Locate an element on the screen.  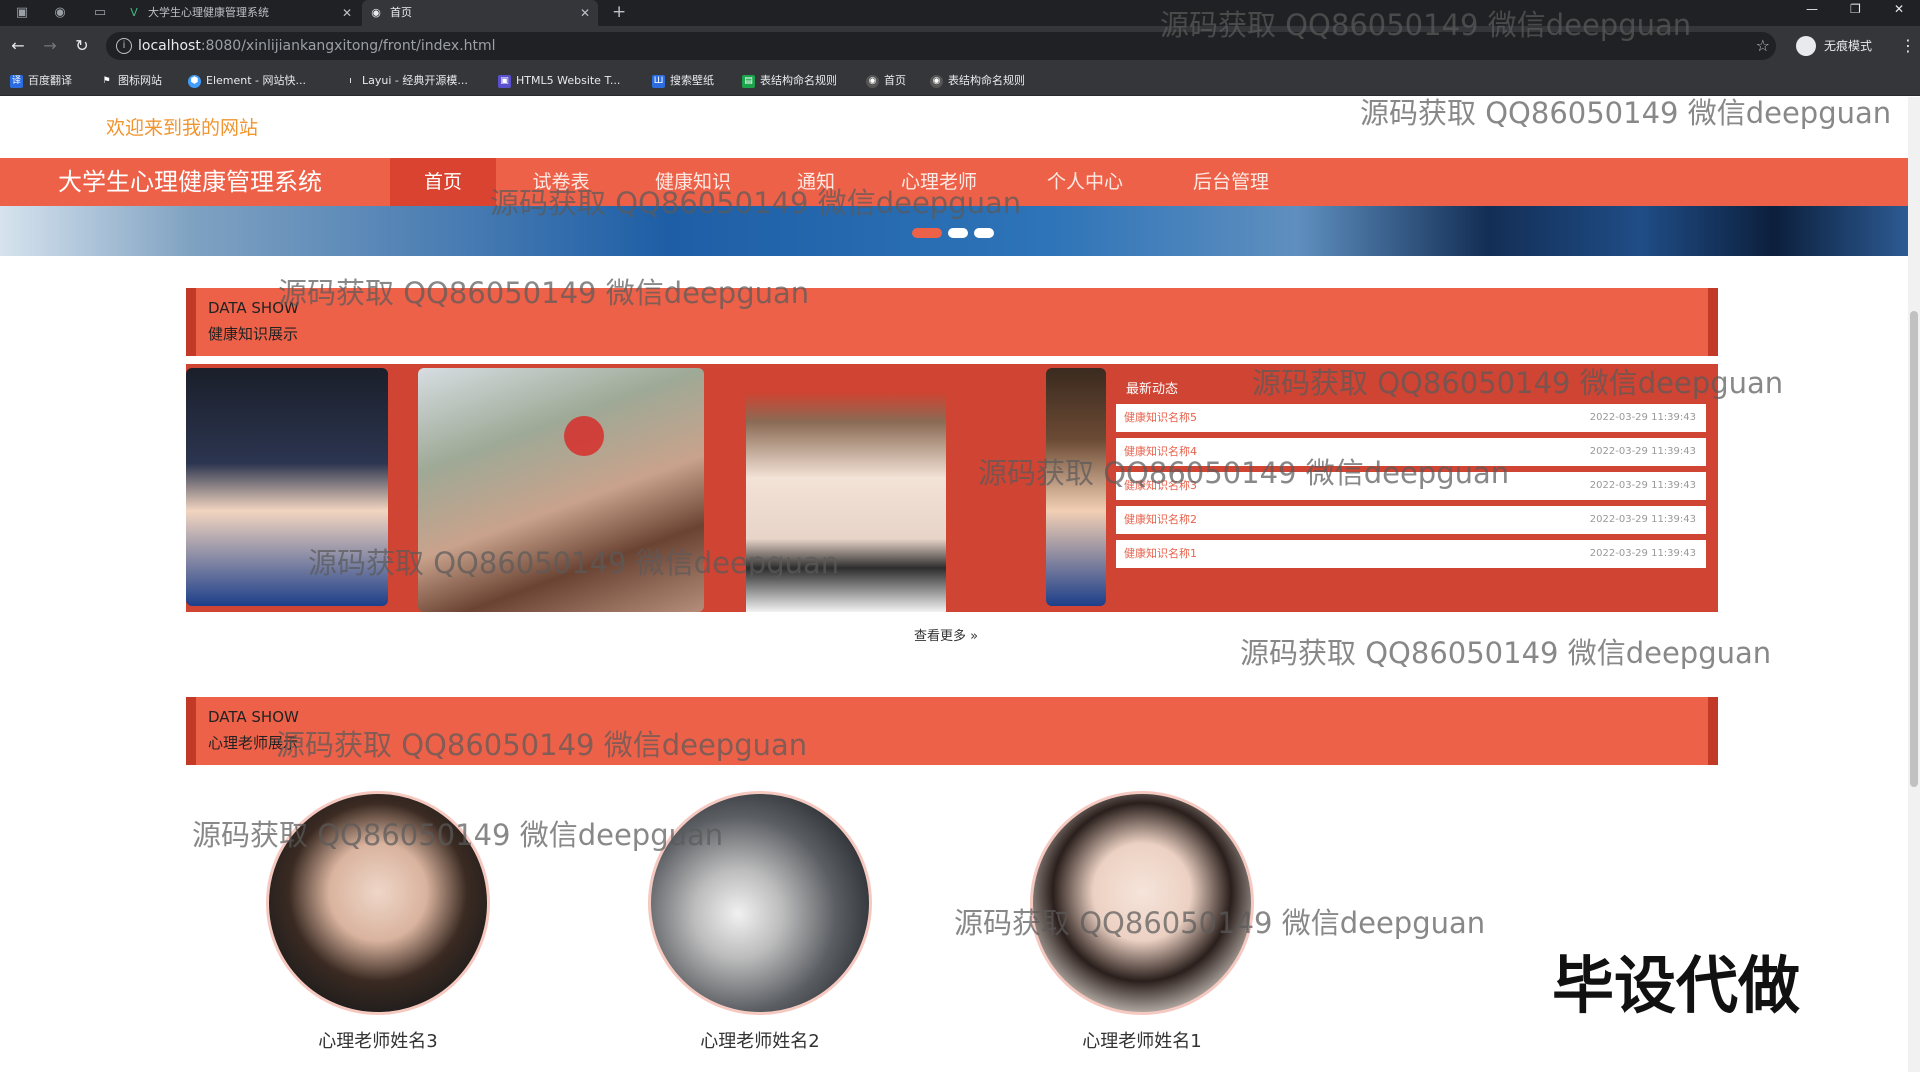
nav-home: 首页 is located at coordinates (443, 182).